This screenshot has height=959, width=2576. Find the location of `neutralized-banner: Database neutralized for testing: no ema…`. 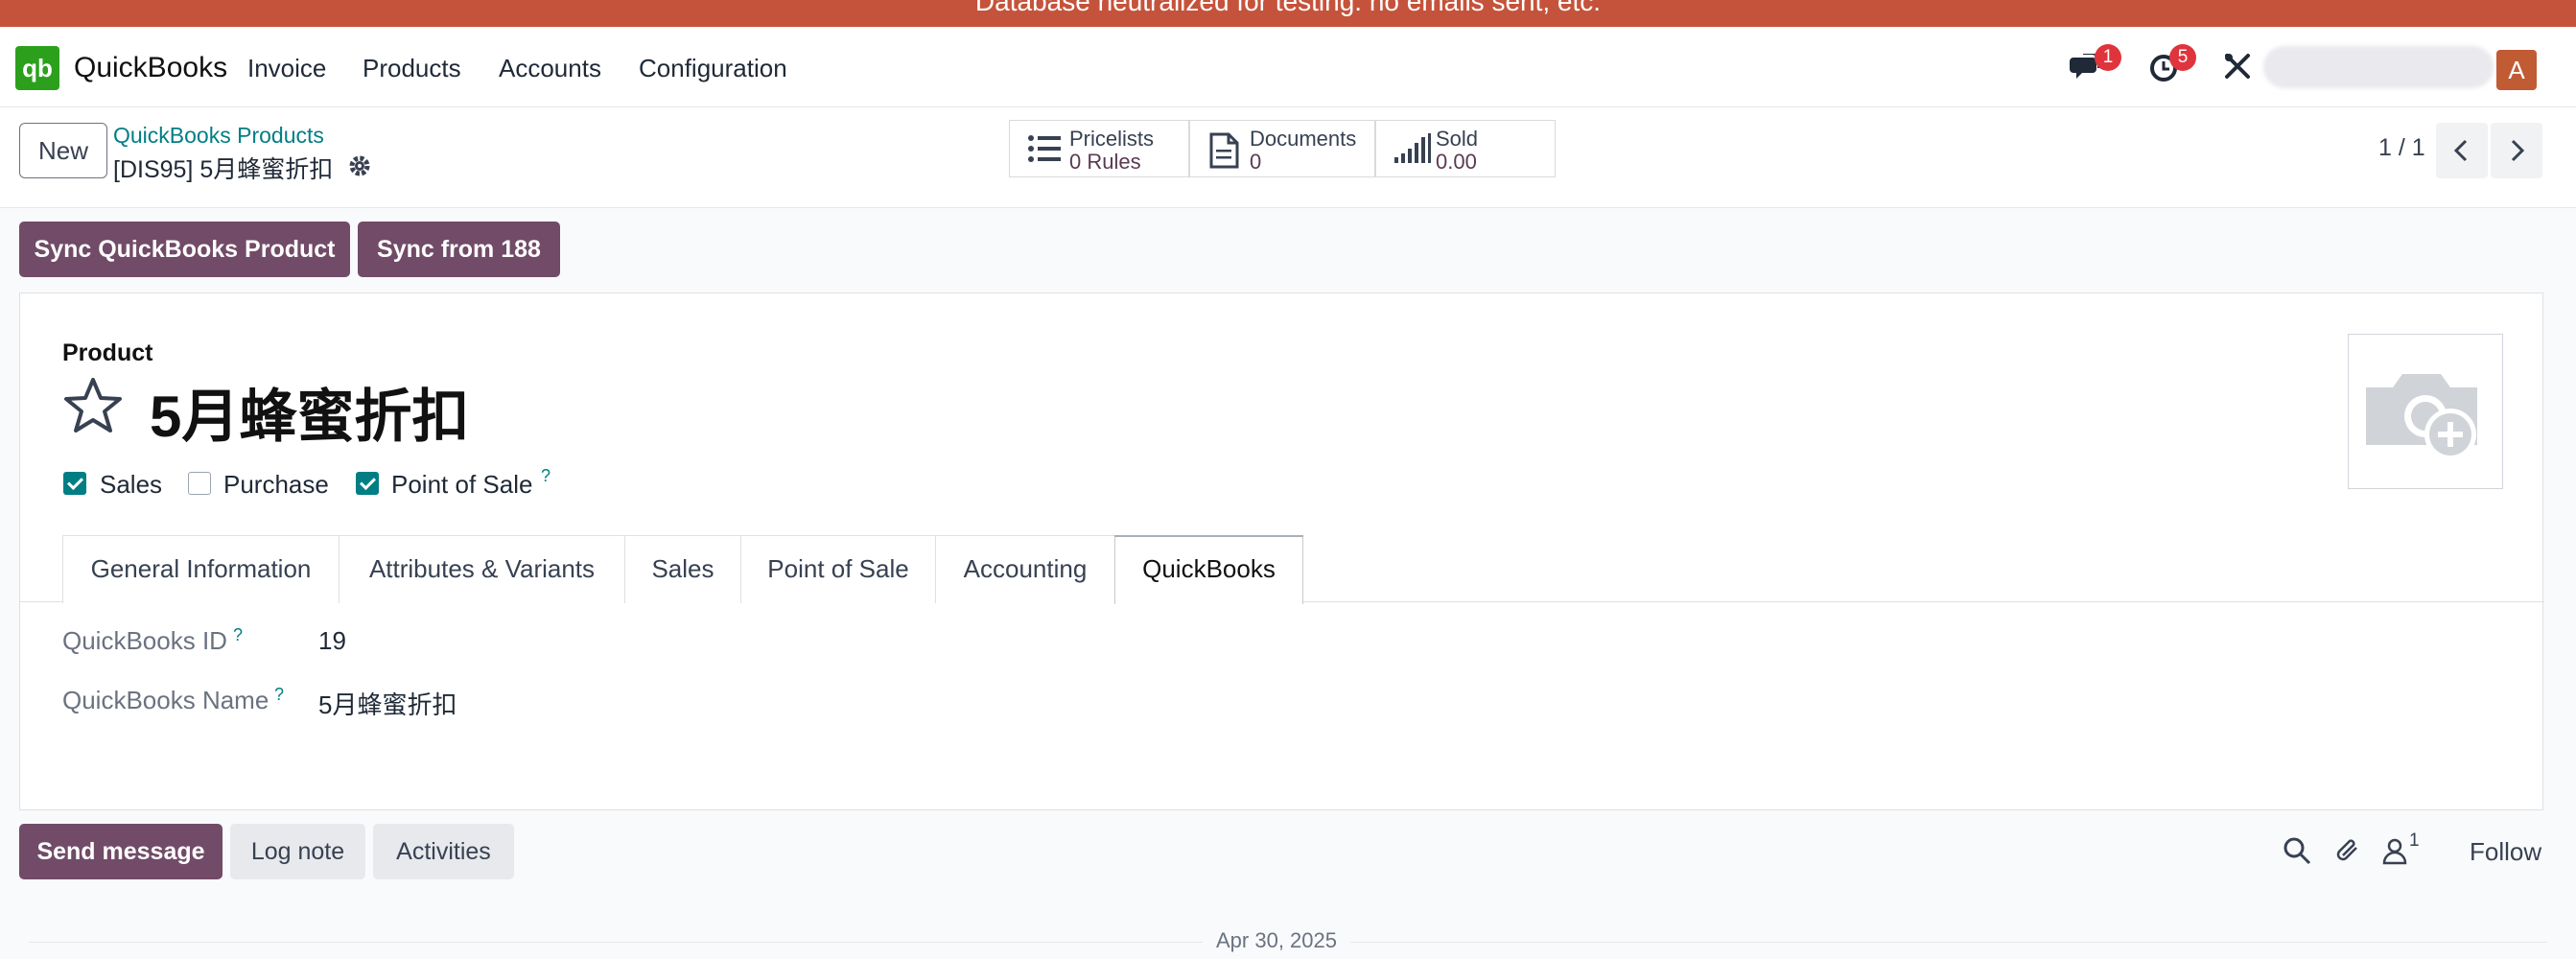

neutralized-banner: Database neutralized for testing: no ema… is located at coordinates (1288, 13).